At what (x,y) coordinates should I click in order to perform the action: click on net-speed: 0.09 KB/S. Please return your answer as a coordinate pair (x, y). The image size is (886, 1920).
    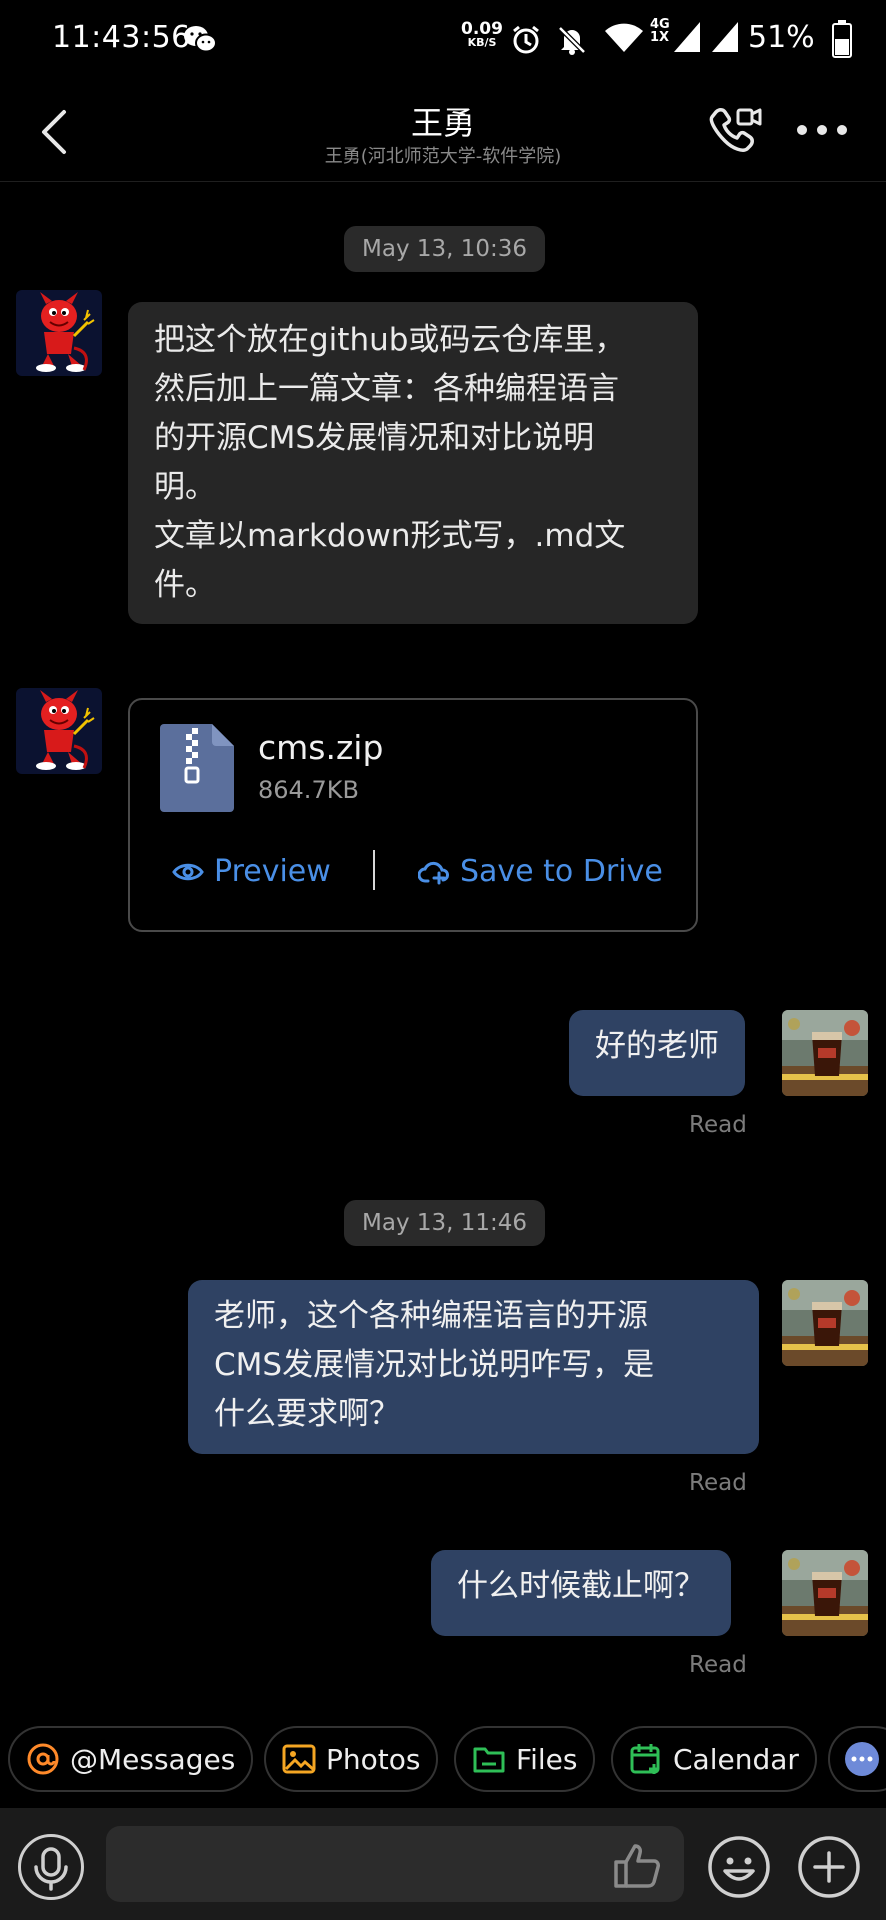
    Looking at the image, I should click on (482, 35).